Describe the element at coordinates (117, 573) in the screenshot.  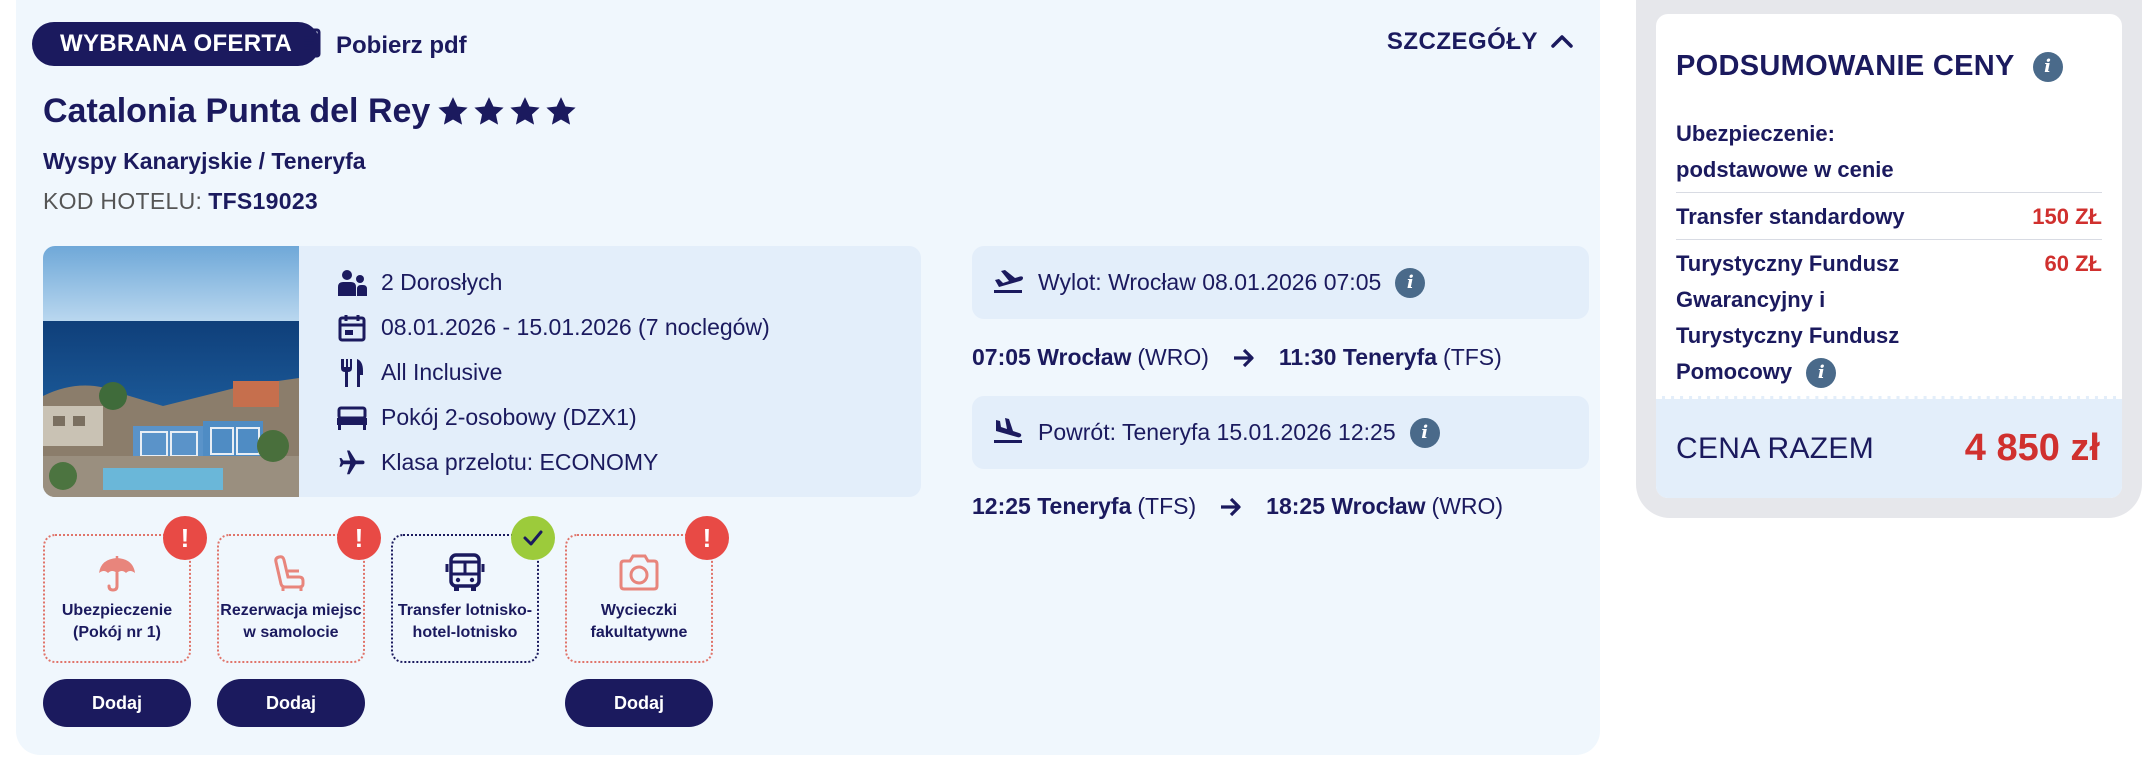
I see `umbrella-icon` at that location.